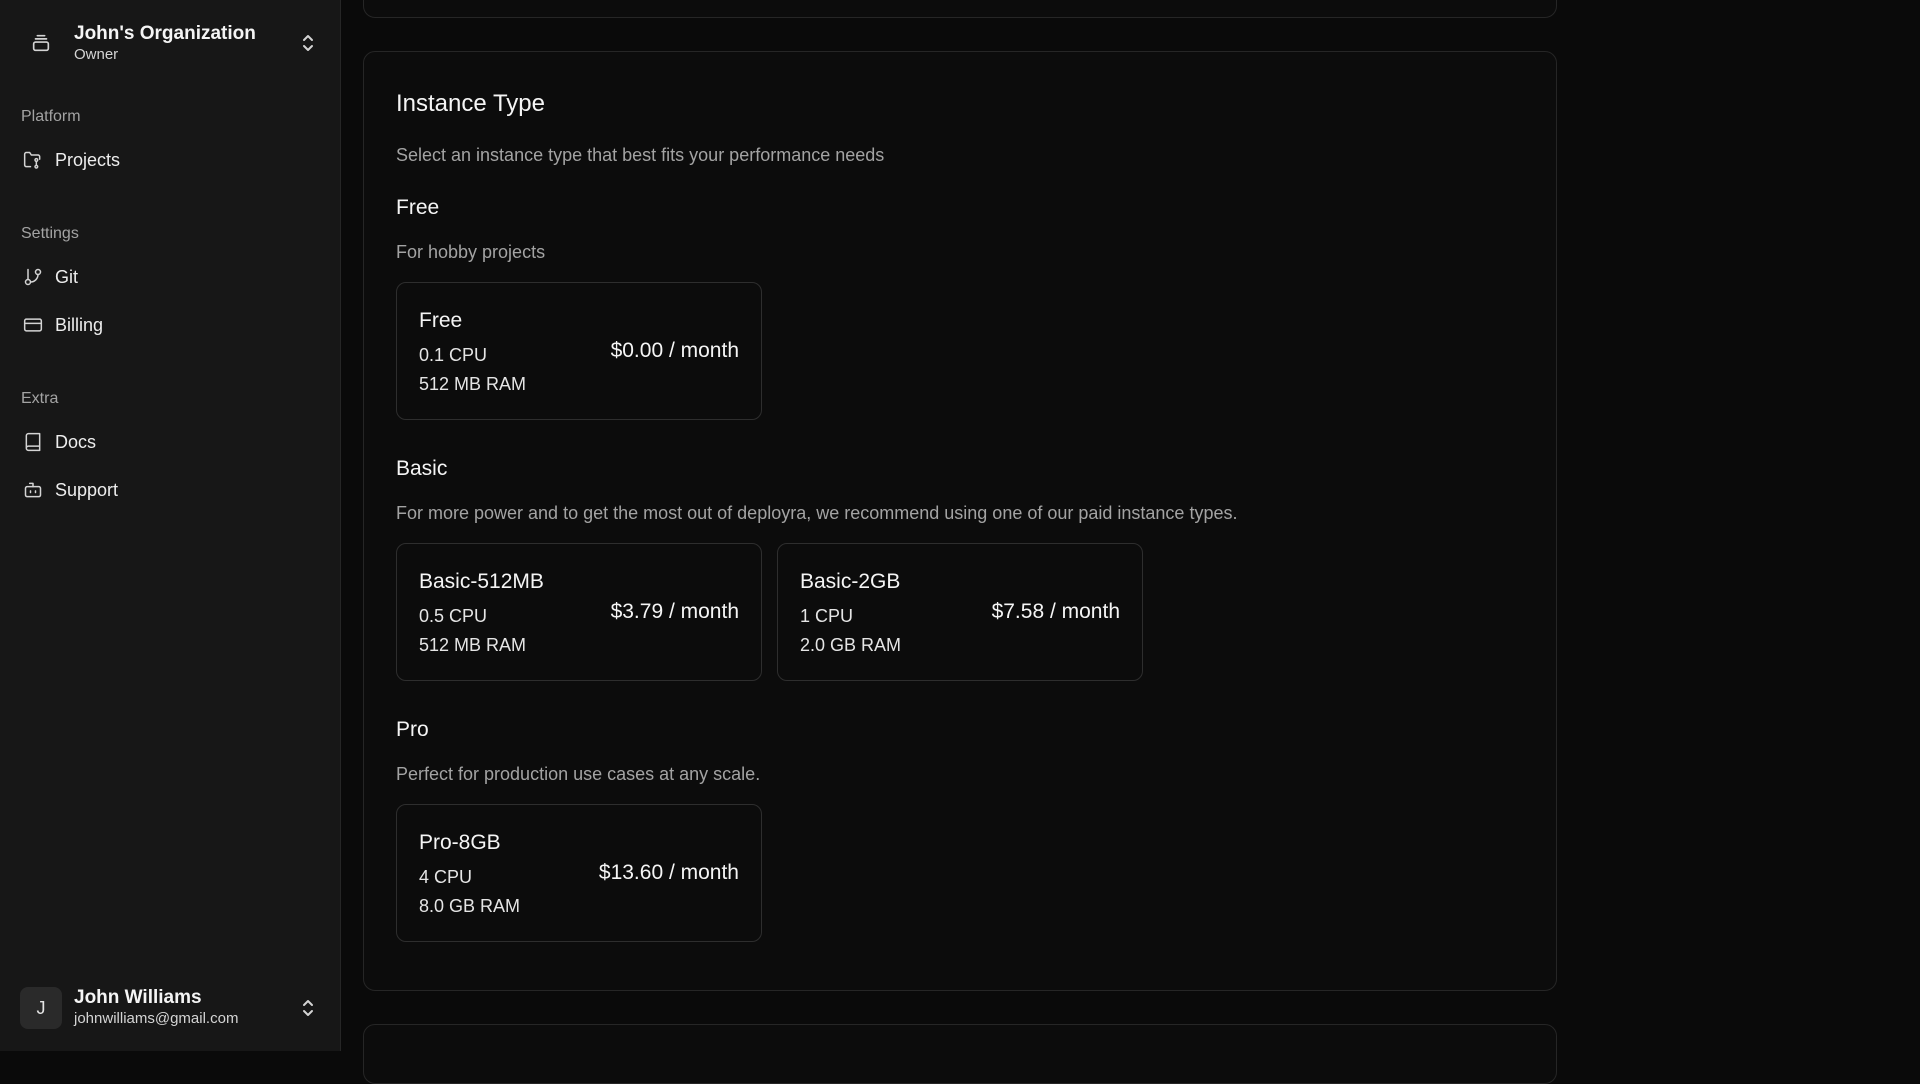 The height and width of the screenshot is (1084, 1920). I want to click on tier-title-free: Free, so click(418, 207).